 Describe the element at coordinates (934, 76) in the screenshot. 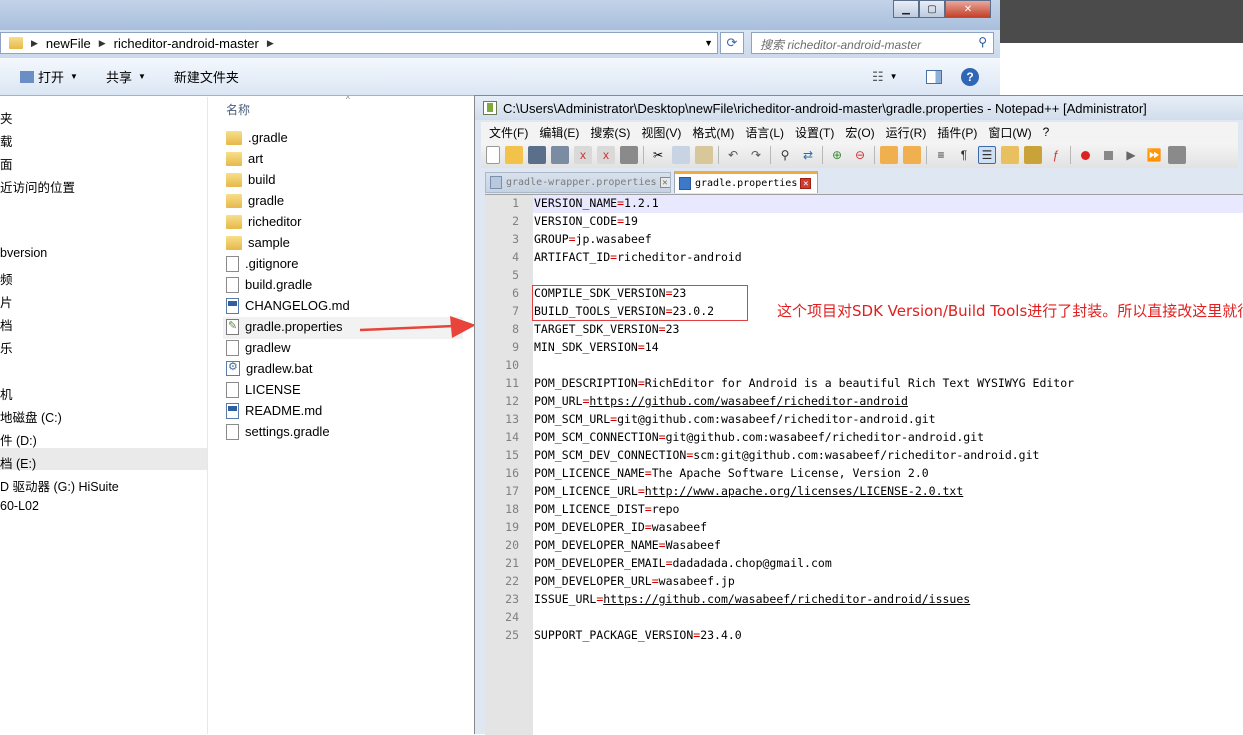

I see `preview-pane-button` at that location.